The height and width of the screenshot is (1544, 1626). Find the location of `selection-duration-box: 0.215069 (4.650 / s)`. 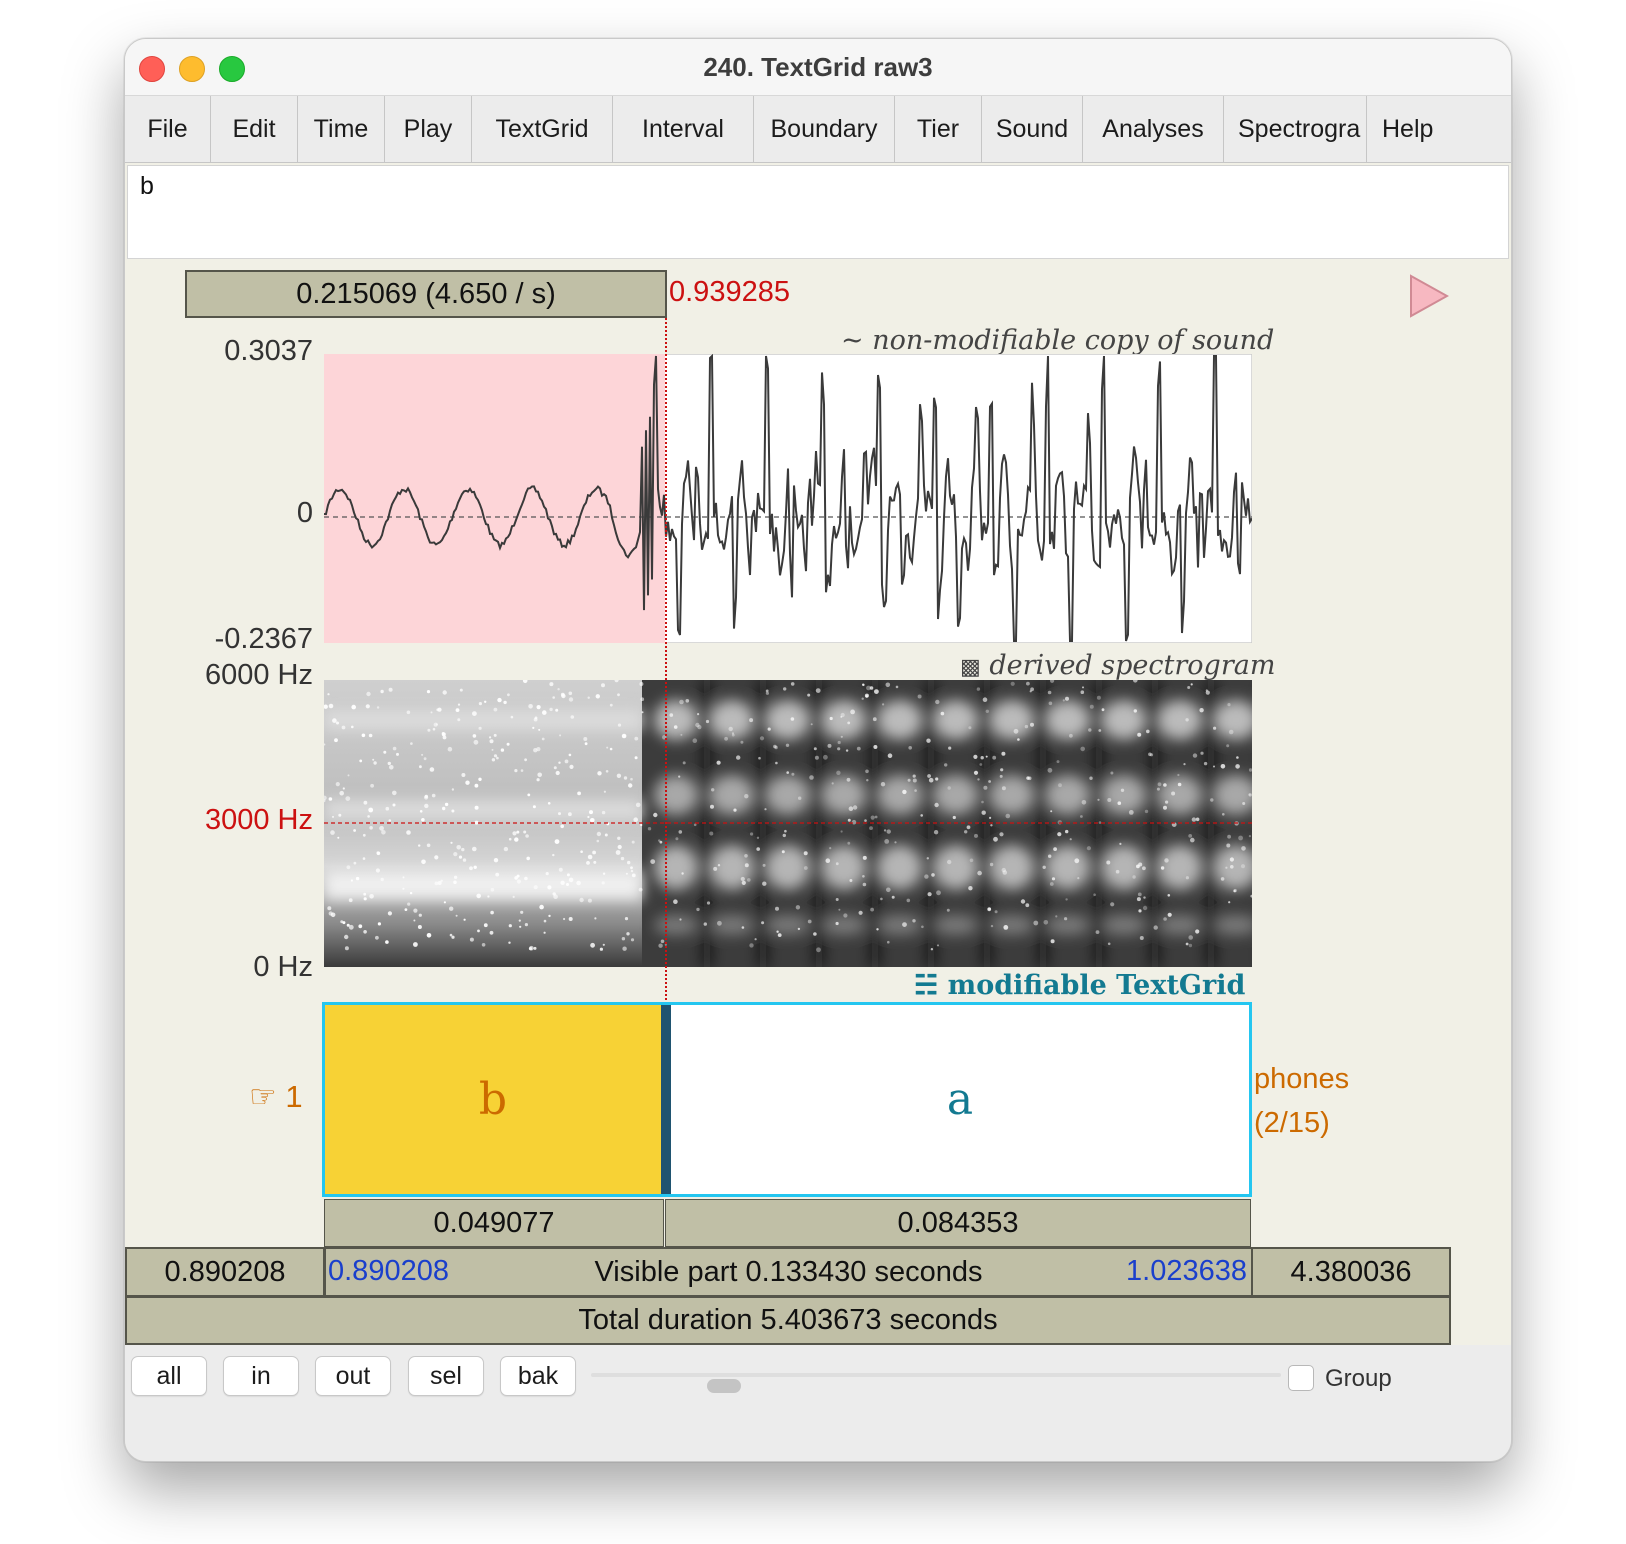

selection-duration-box: 0.215069 (4.650 / s) is located at coordinates (426, 294).